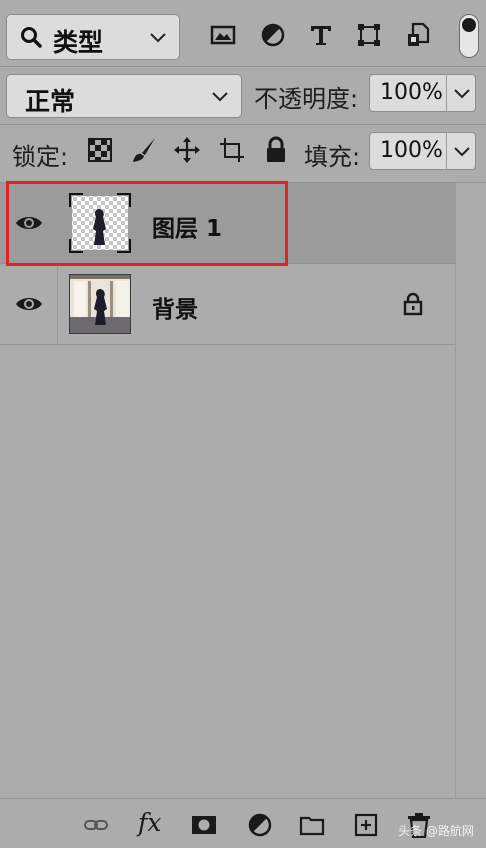 The image size is (486, 848). What do you see at coordinates (78, 42) in the screenshot?
I see `filter-kind-label: 类型` at bounding box center [78, 42].